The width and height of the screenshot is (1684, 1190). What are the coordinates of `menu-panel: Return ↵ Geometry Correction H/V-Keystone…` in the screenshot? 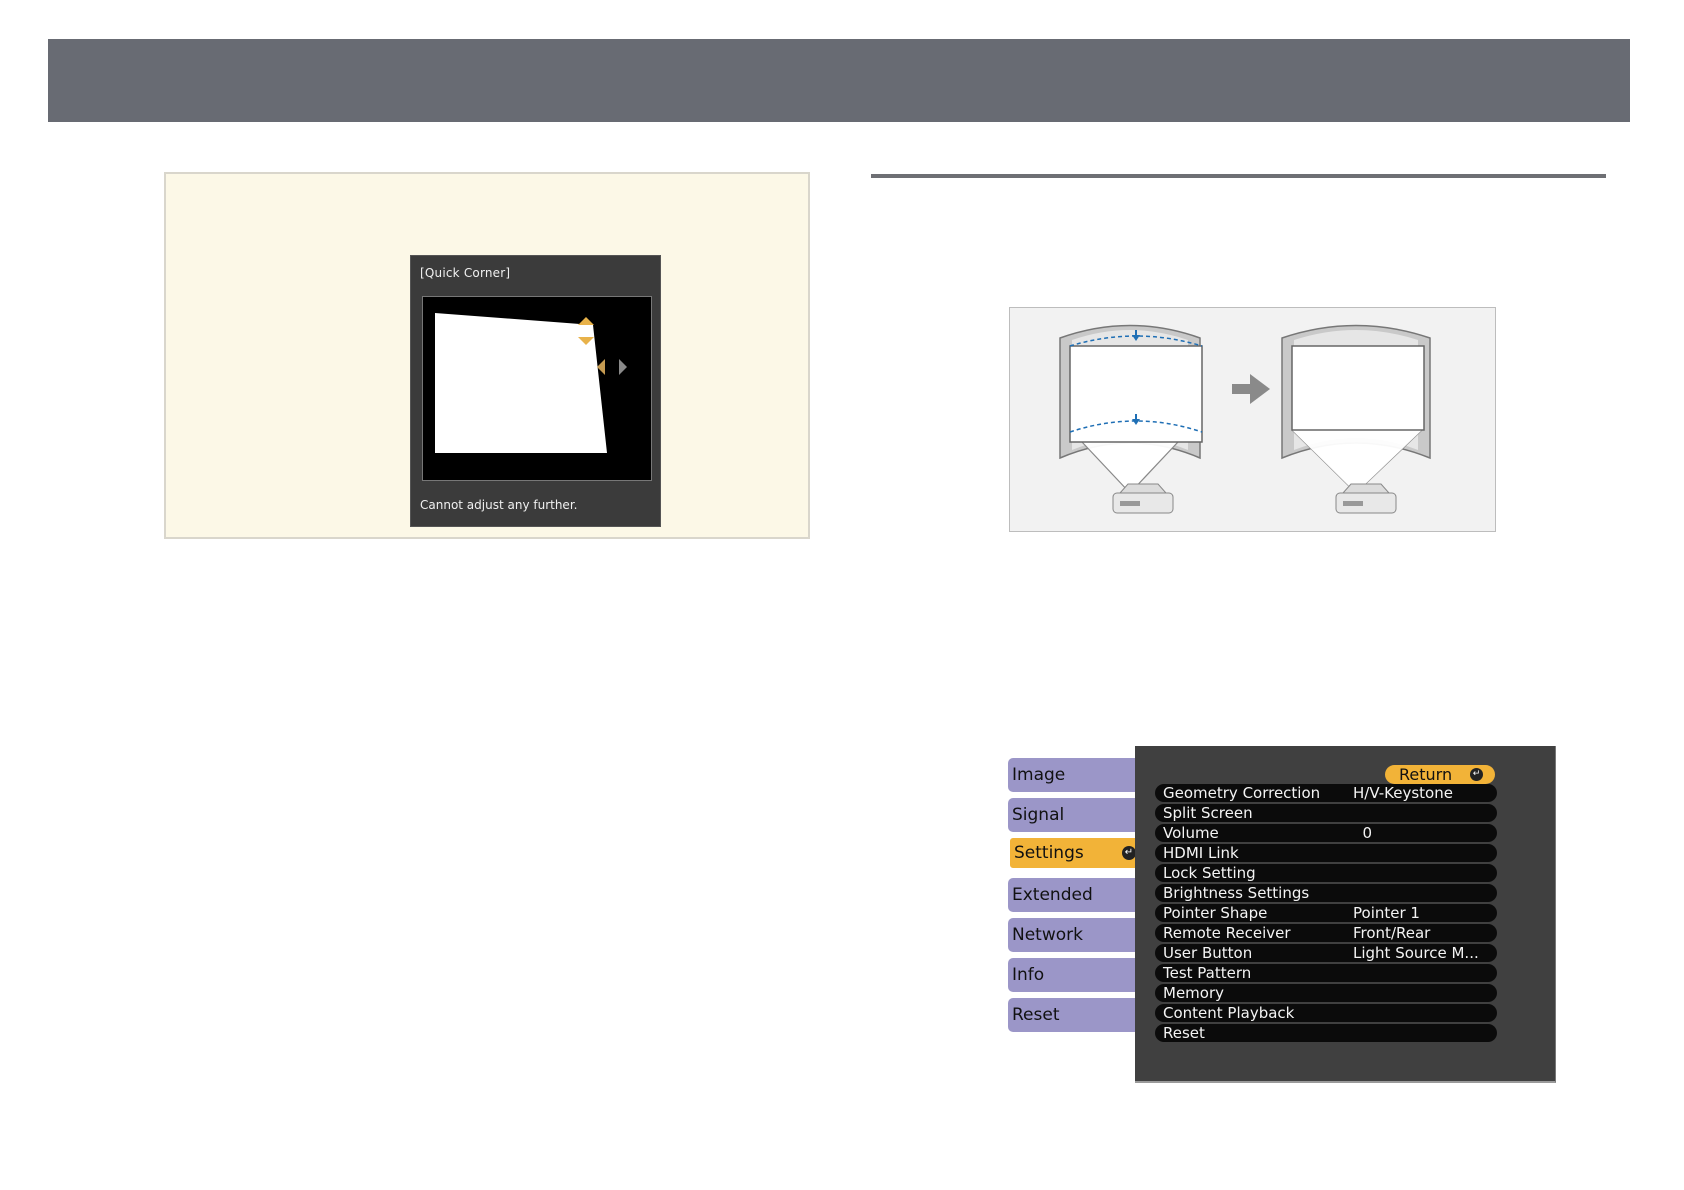 It's located at (1345, 914).